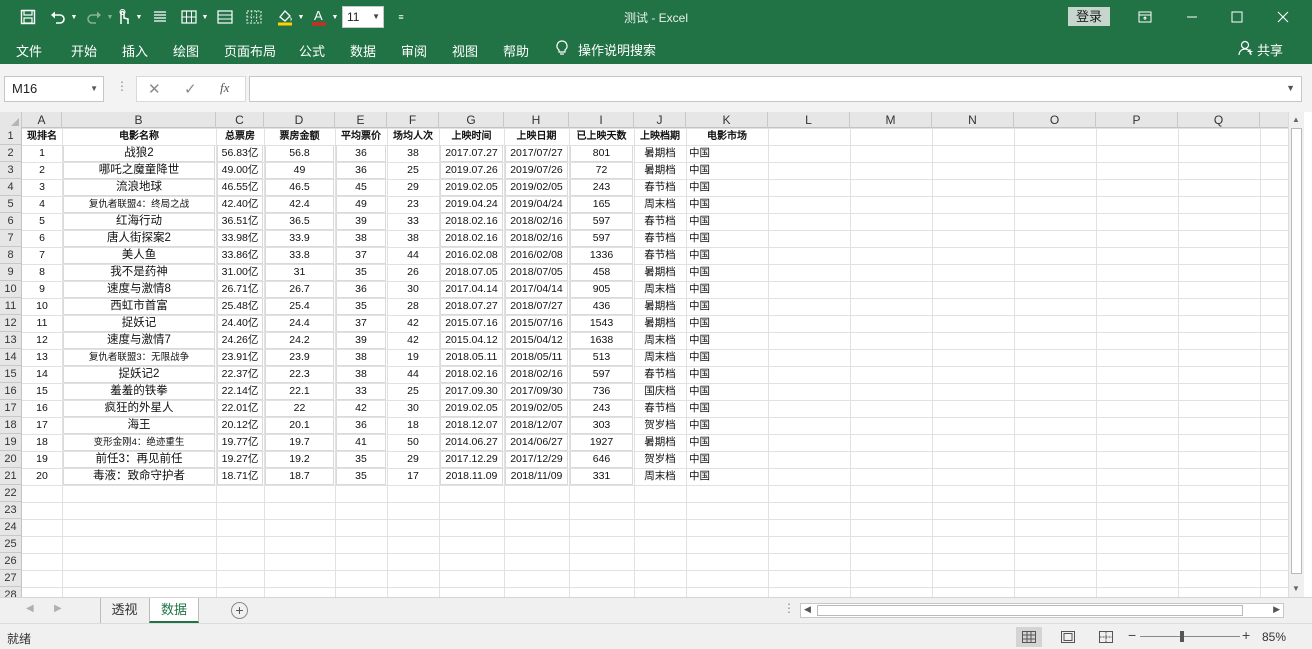 This screenshot has height=649, width=1312. I want to click on table-cell: 49, so click(299, 170).